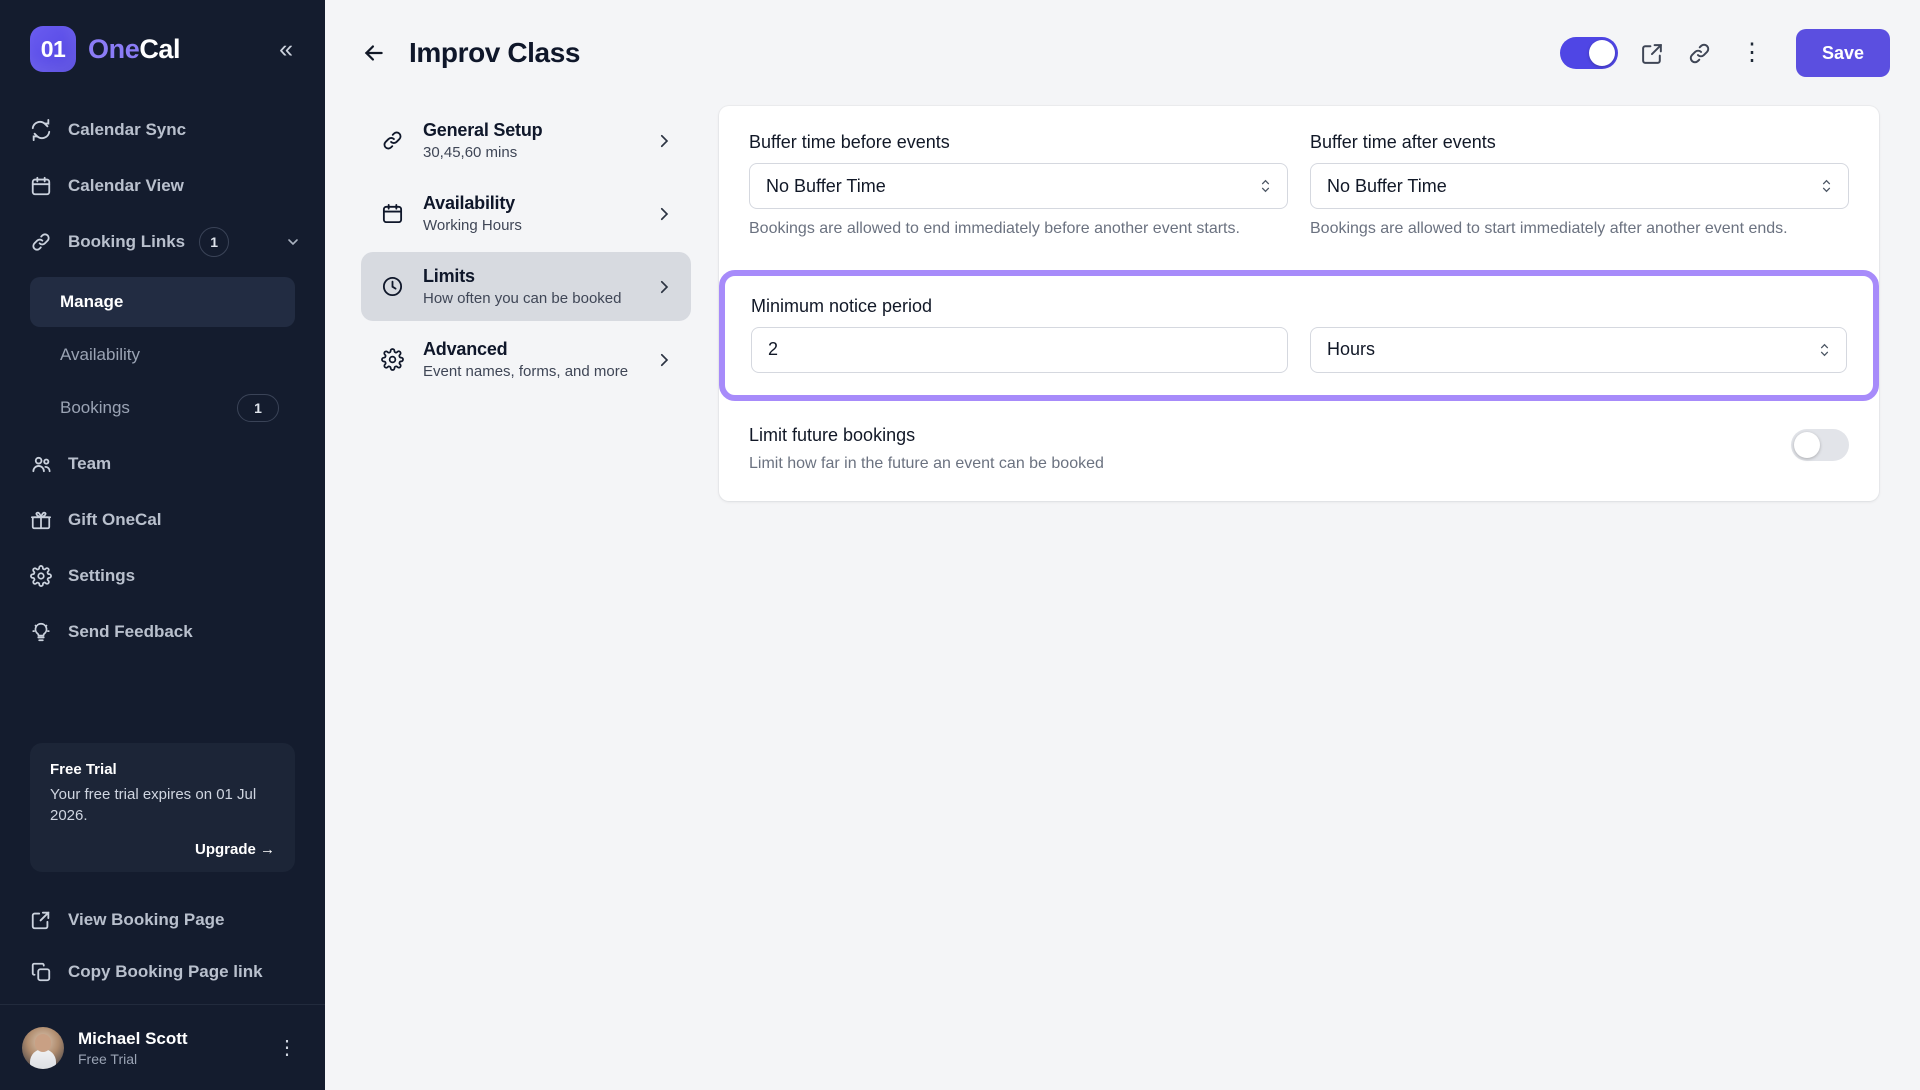  Describe the element at coordinates (44, 464) in the screenshot. I see `team-icon` at that location.